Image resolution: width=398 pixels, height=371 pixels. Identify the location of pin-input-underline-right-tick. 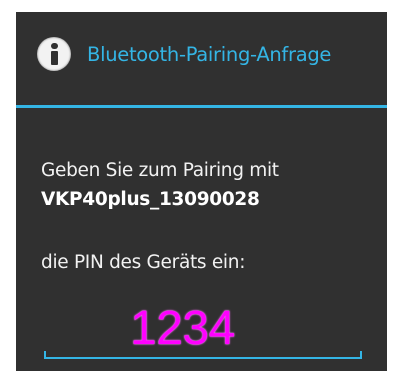
(361, 354).